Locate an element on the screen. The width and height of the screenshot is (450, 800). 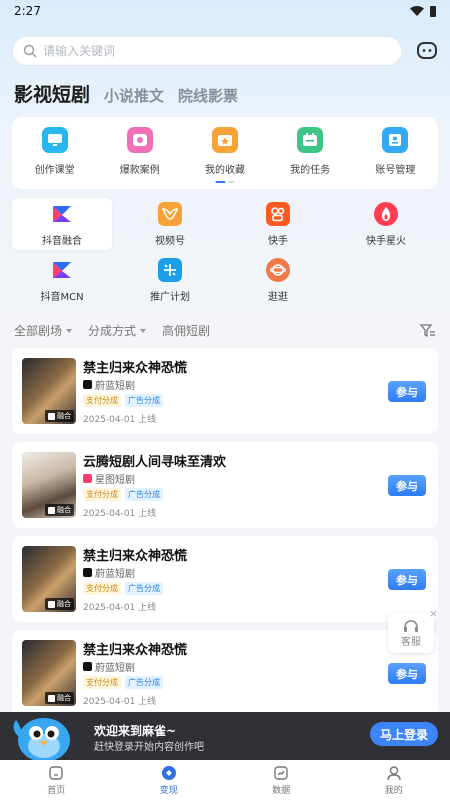
page-indicator is located at coordinates (225, 182).